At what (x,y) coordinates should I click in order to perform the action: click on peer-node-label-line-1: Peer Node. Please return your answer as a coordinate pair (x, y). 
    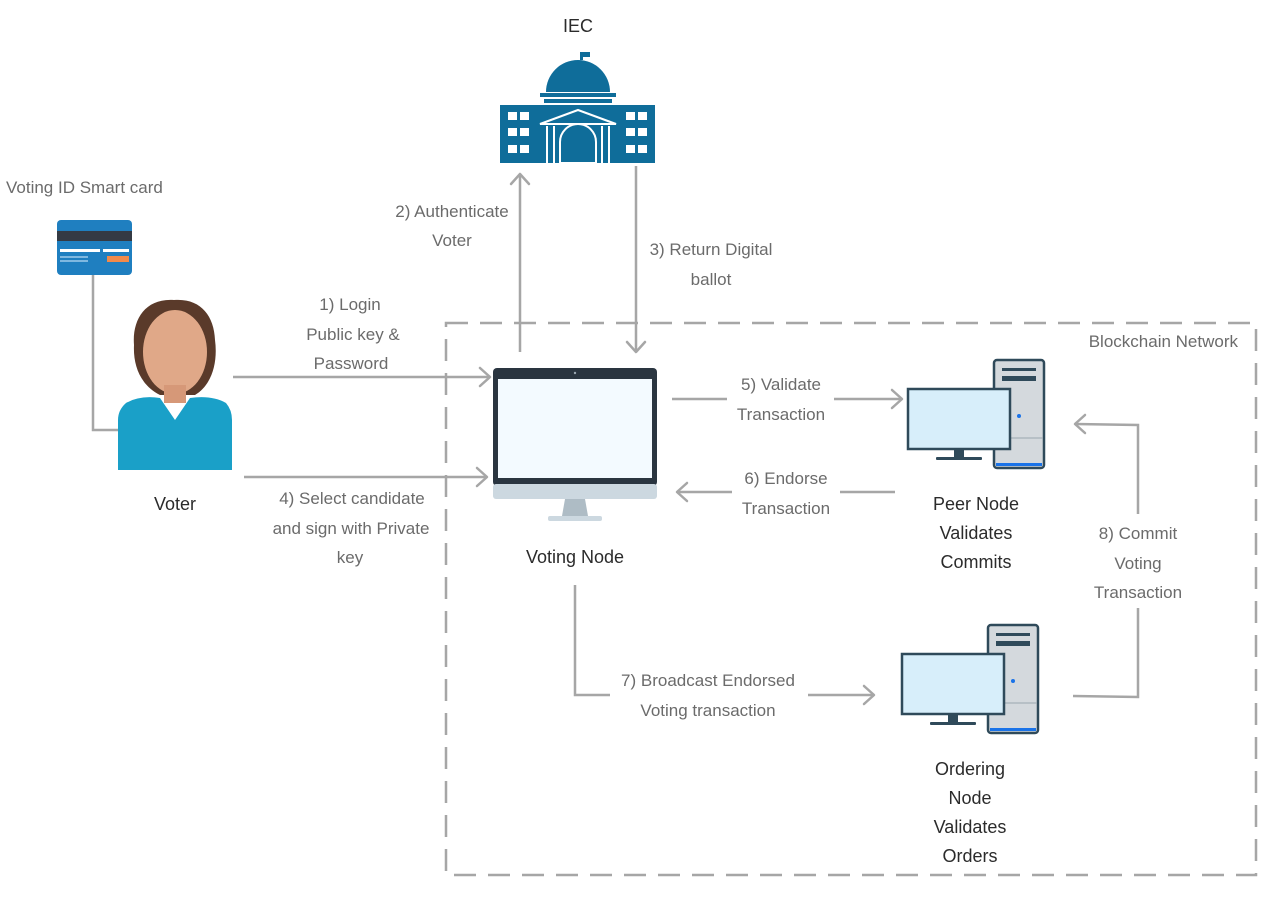
    Looking at the image, I should click on (976, 504).